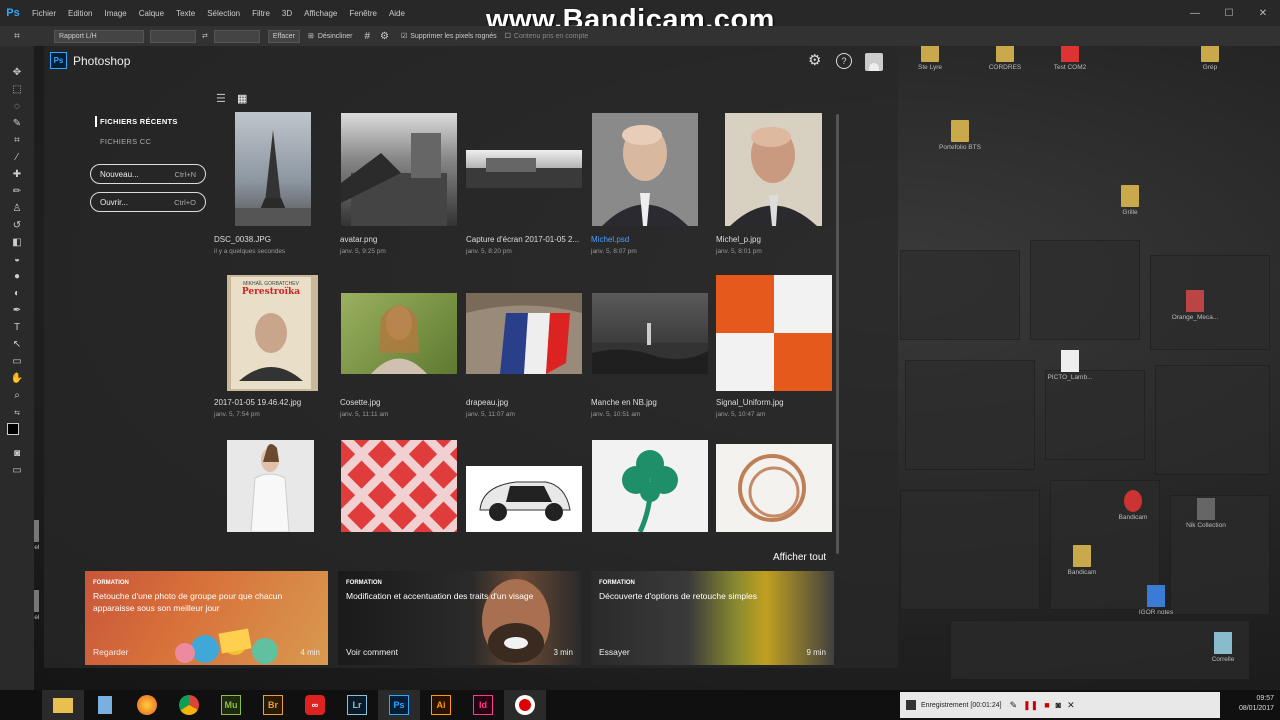  What do you see at coordinates (1206, 513) in the screenshot?
I see `desktop-icon: Nik Collection` at bounding box center [1206, 513].